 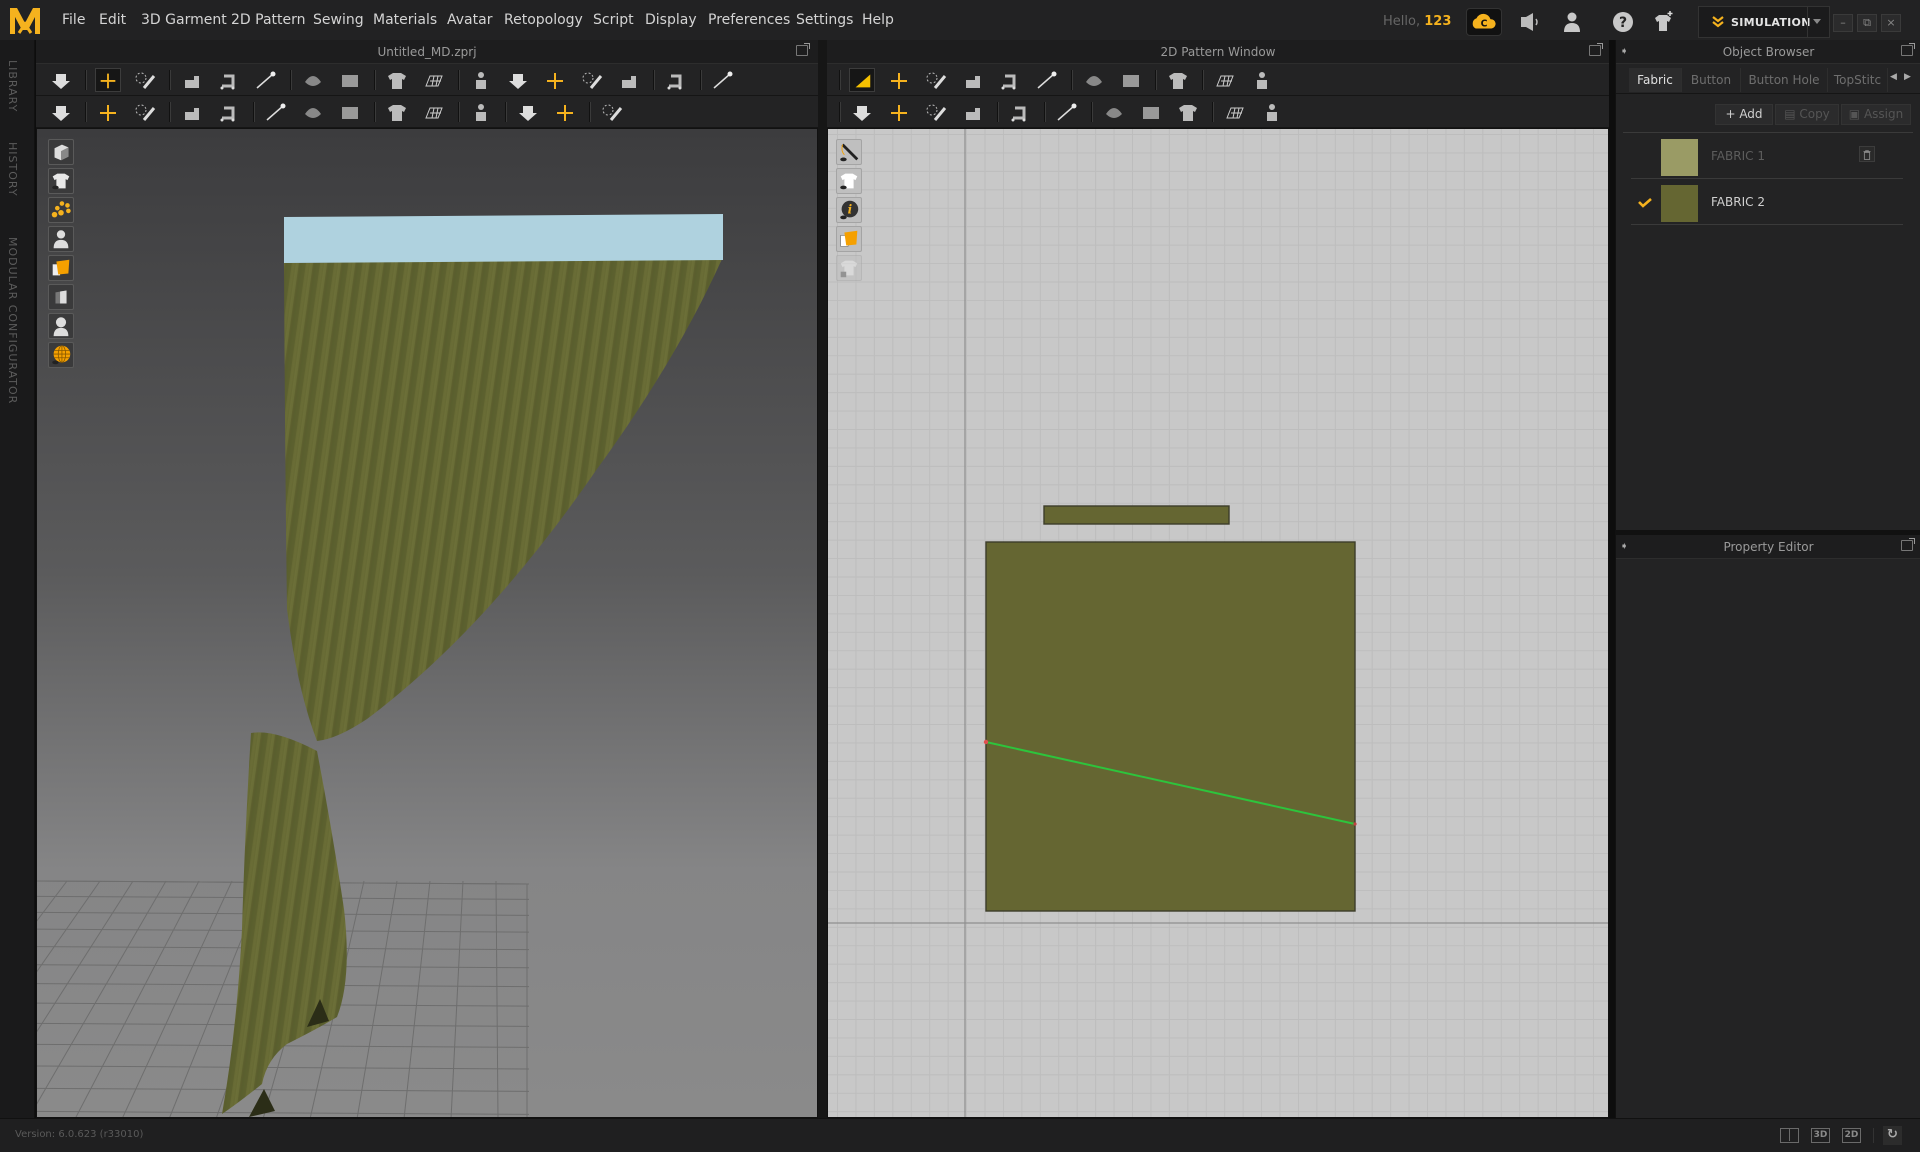 I want to click on avatar-pose-tool, so click(x=61, y=112).